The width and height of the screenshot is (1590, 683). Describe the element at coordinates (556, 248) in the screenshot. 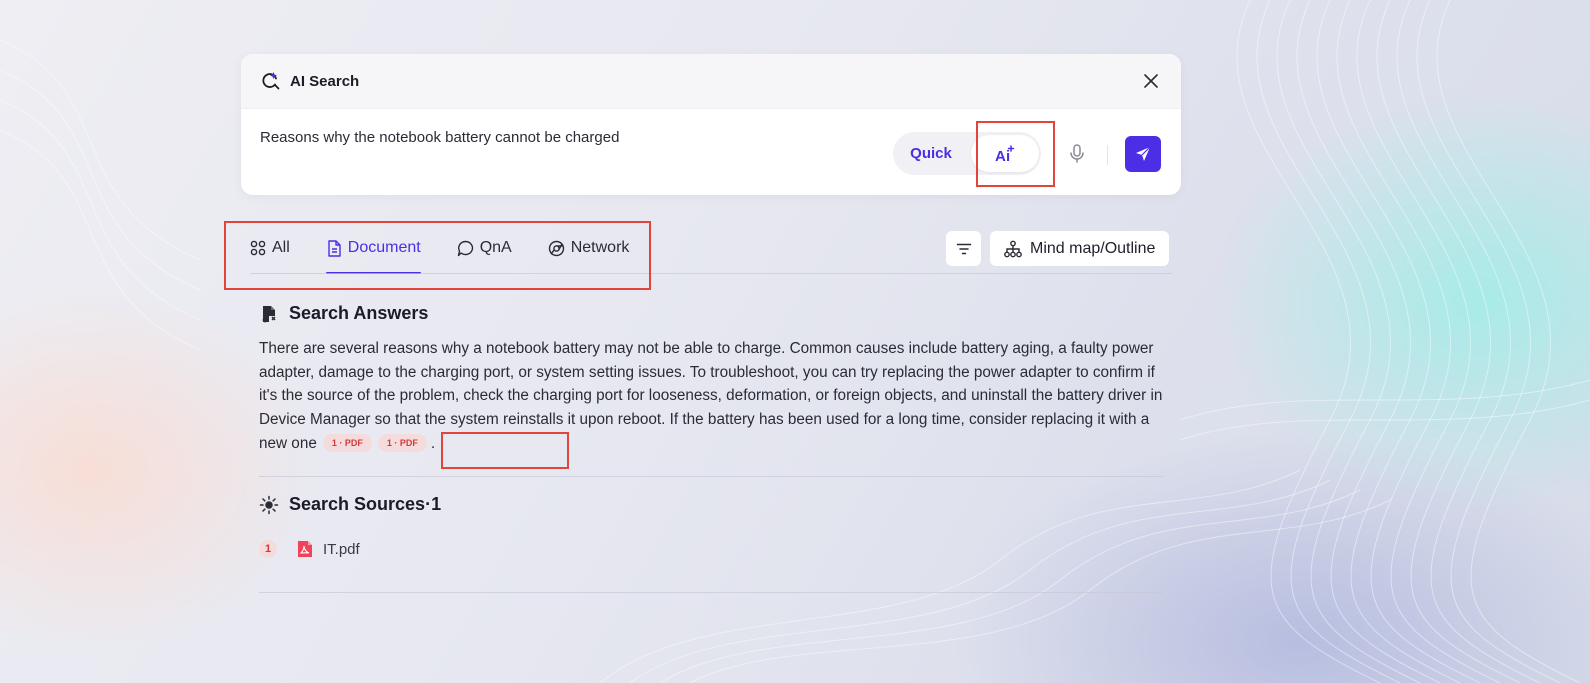

I see `network-icon` at that location.